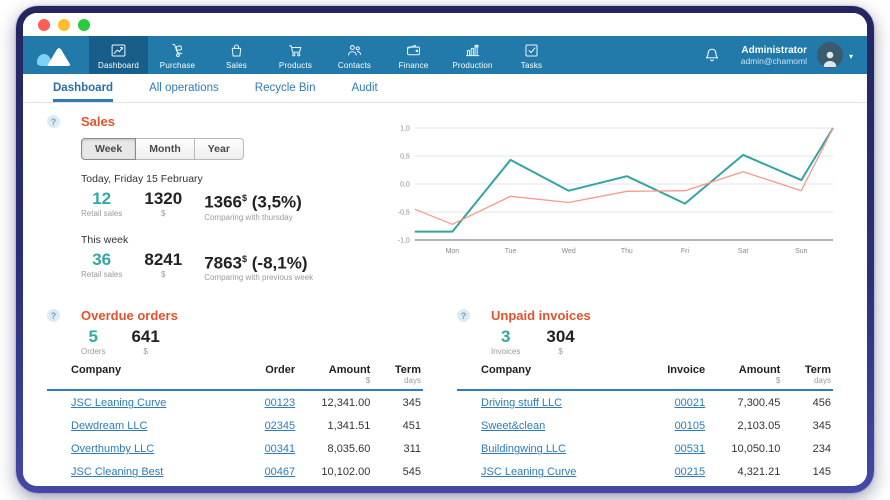 The width and height of the screenshot is (890, 500). I want to click on subnav-item-dashboard: Dashboard, so click(83, 88).